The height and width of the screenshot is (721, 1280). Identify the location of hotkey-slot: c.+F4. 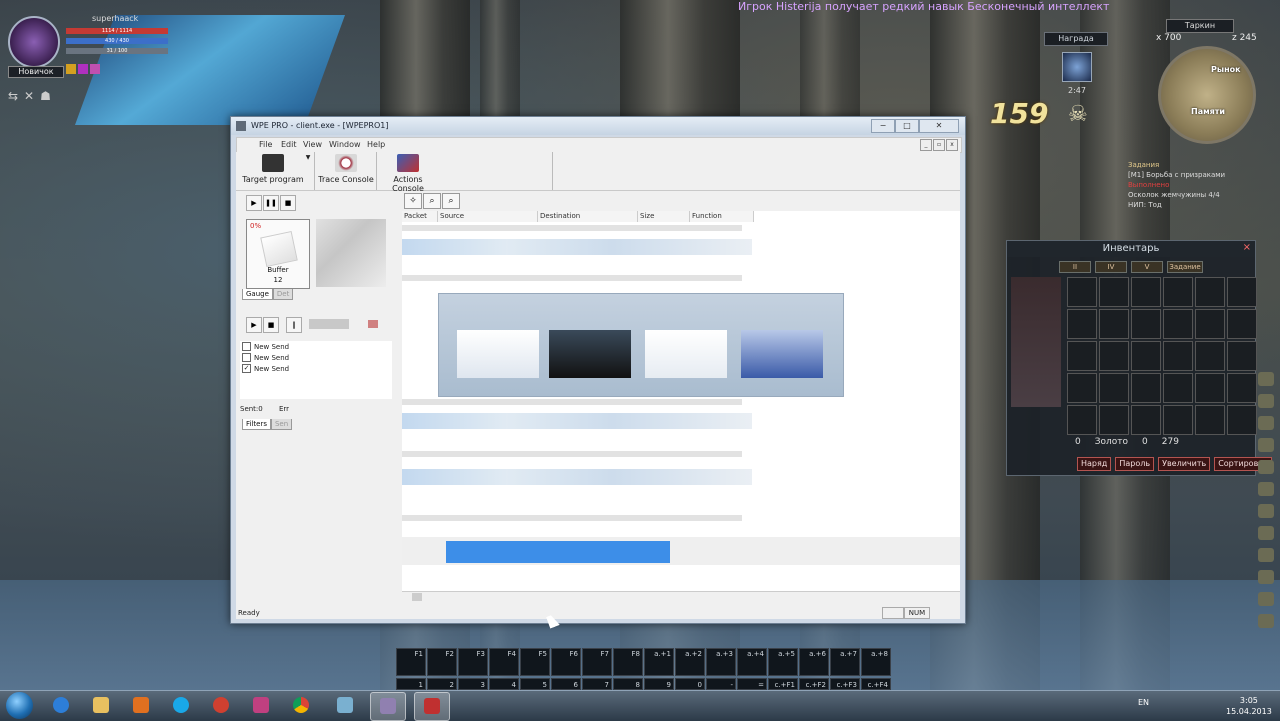
(876, 684).